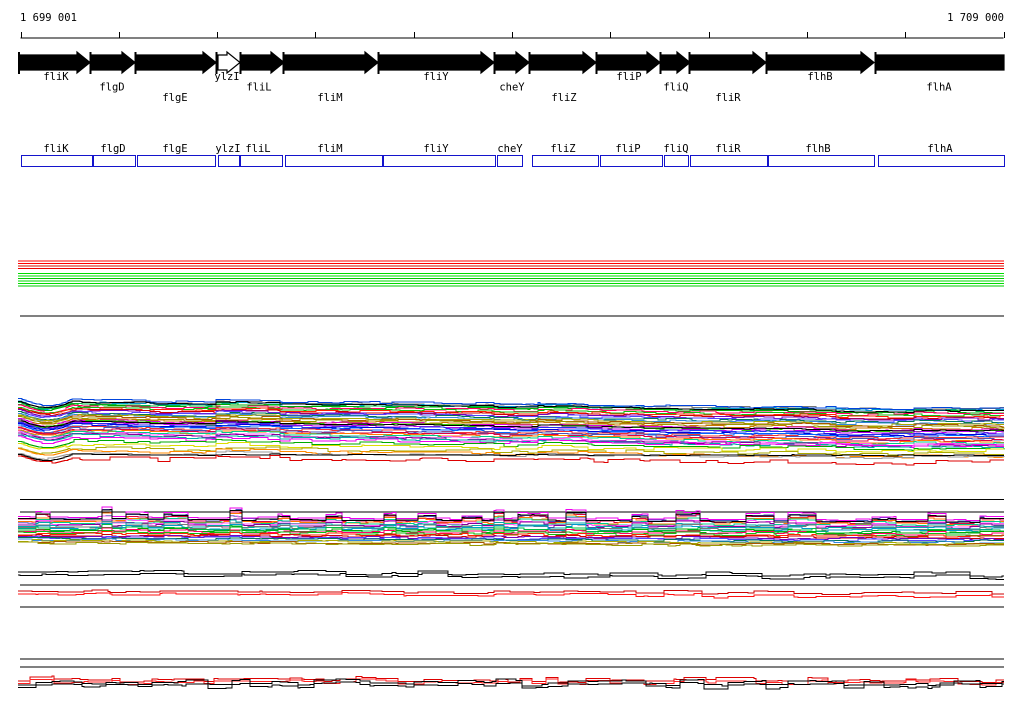  Describe the element at coordinates (56, 149) in the screenshot. I see `gene-box-label-fliK: fliK` at that location.